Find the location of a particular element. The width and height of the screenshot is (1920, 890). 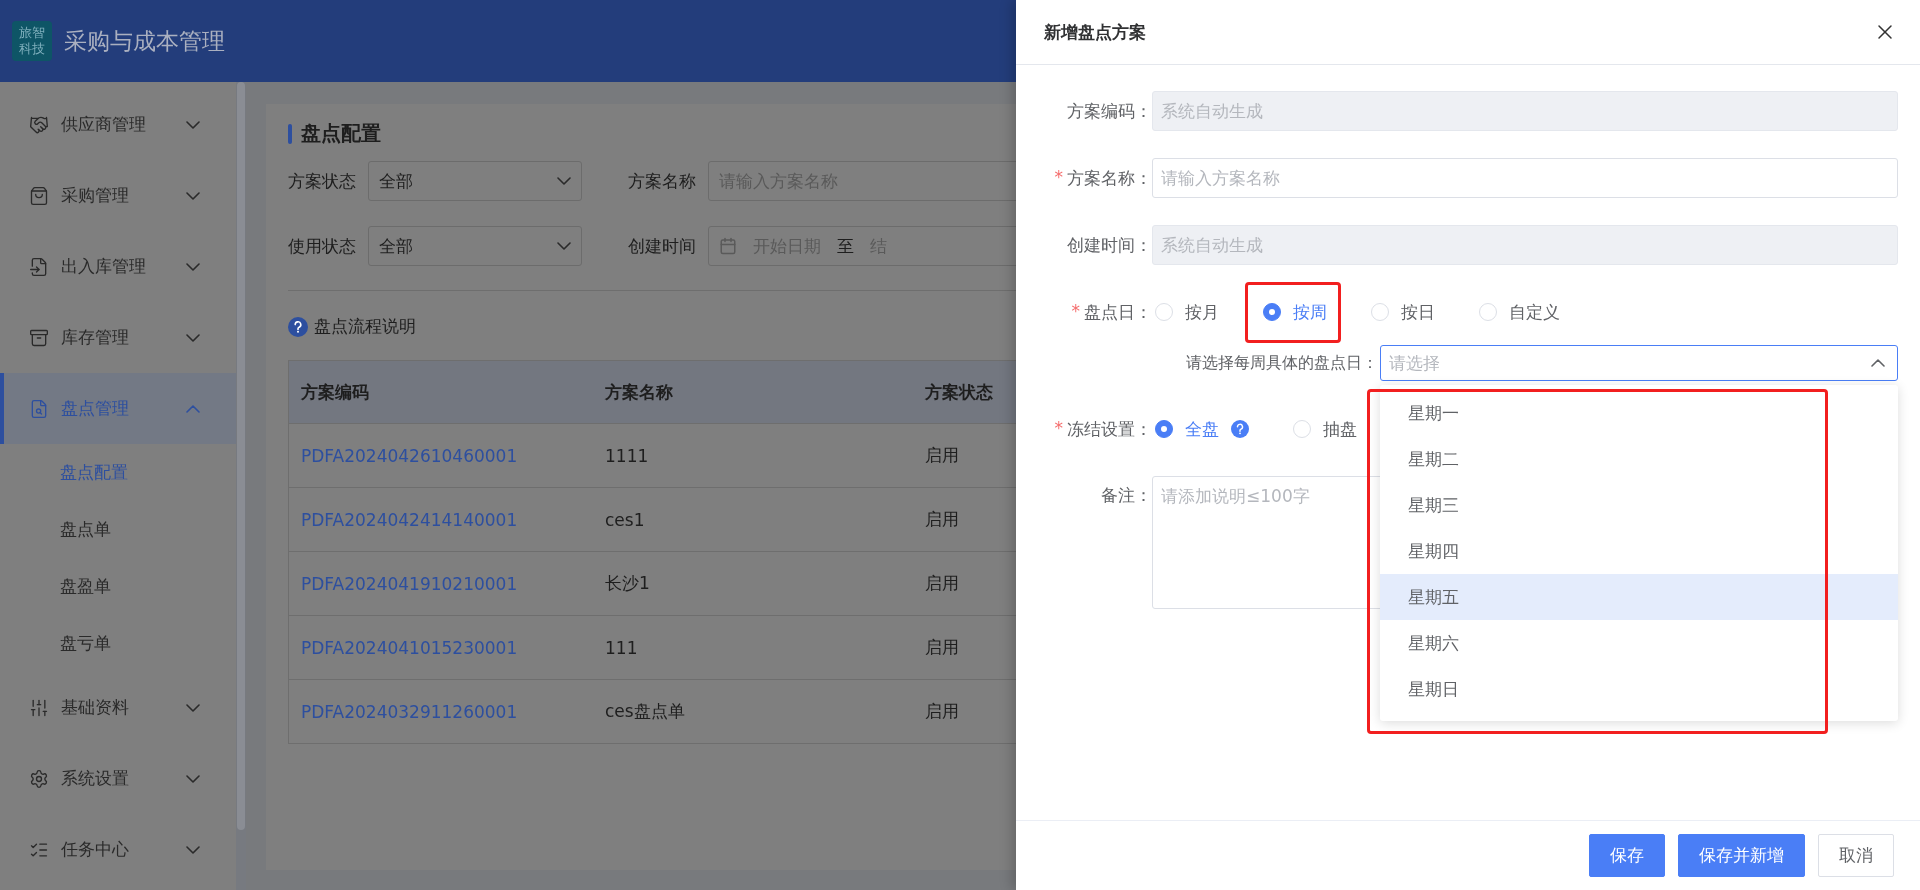

title-accent-bar is located at coordinates (290, 133).